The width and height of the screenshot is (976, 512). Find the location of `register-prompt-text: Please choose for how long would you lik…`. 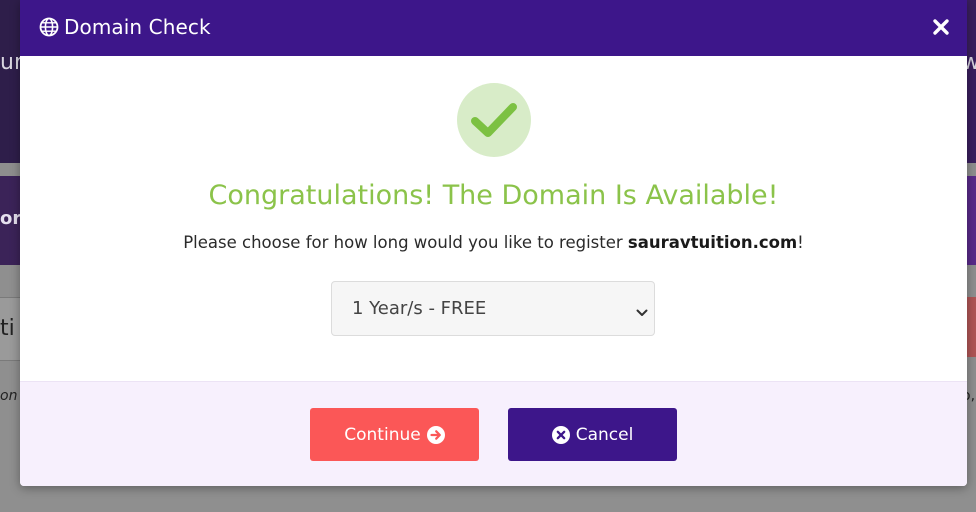

register-prompt-text: Please choose for how long would you lik… is located at coordinates (405, 242).